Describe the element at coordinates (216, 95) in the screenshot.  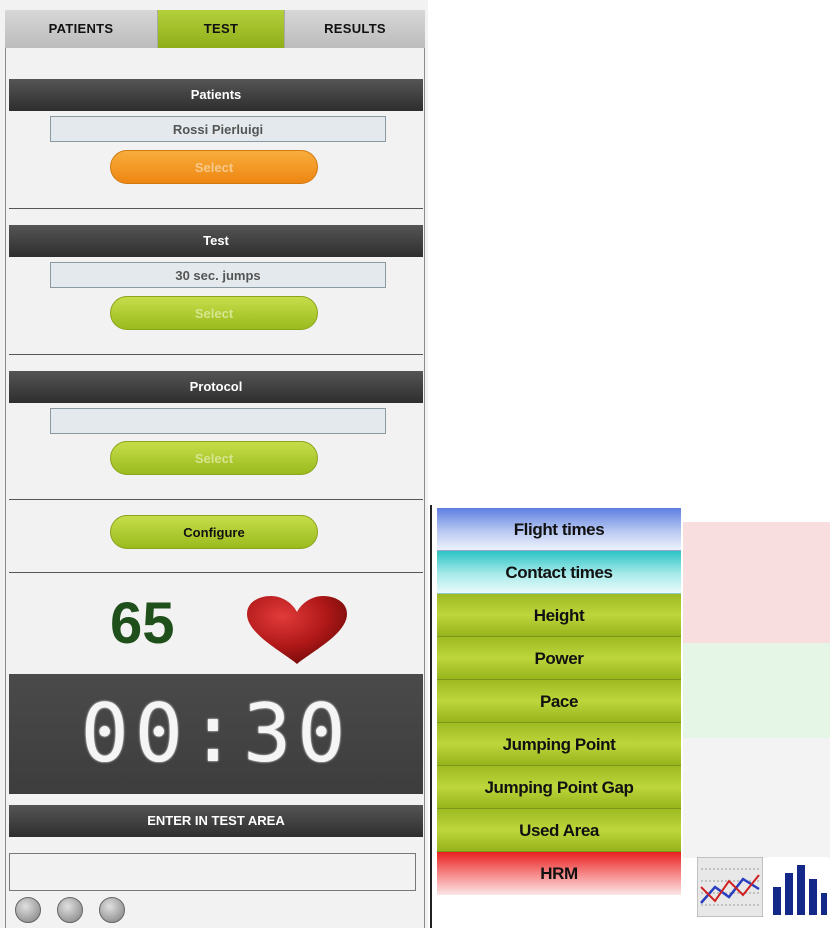
I see `patients-header: Patients` at that location.